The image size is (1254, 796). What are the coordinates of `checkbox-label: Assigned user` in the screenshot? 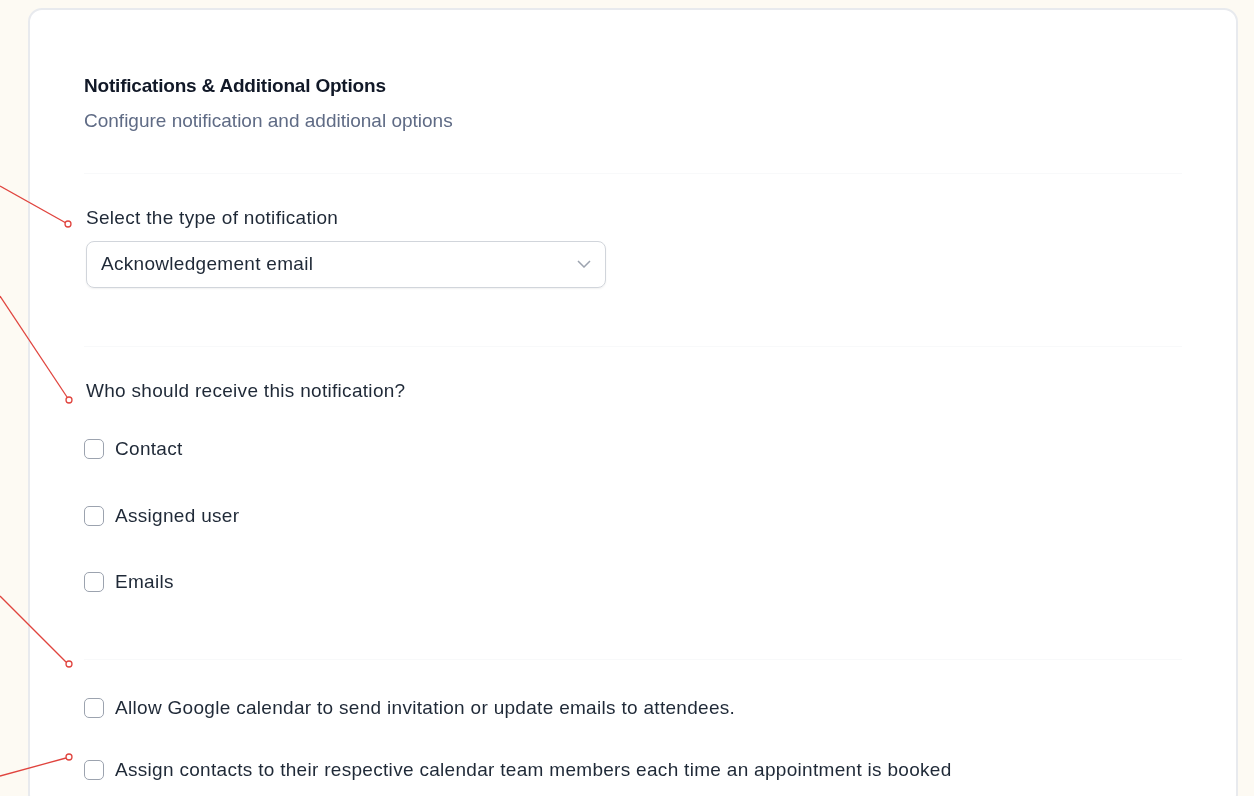 It's located at (177, 515).